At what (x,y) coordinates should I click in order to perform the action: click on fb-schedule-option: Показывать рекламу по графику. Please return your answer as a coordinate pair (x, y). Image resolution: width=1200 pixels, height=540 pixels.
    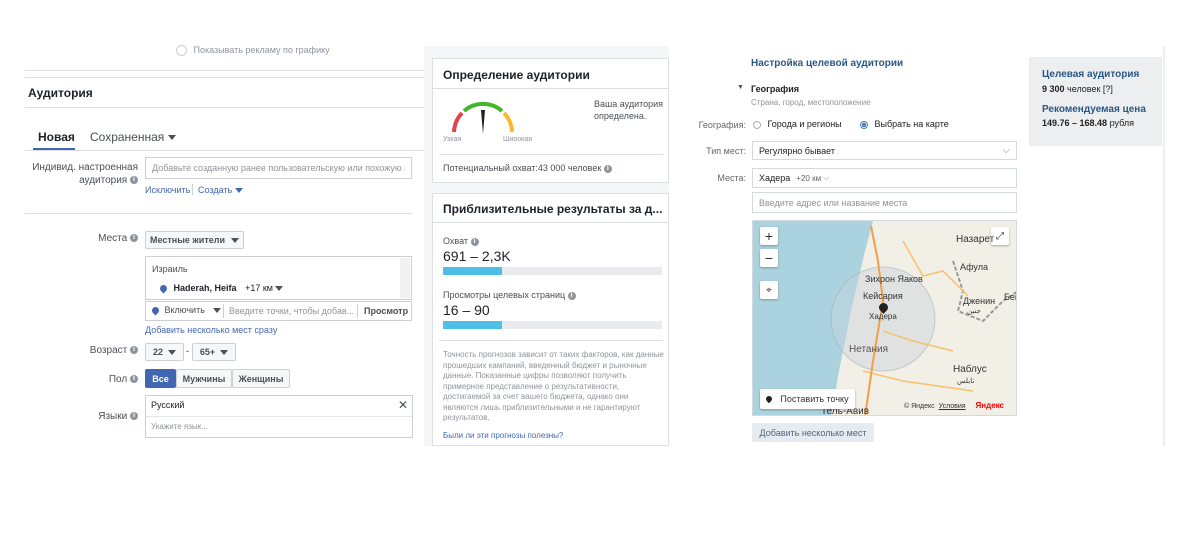
    Looking at the image, I should click on (253, 51).